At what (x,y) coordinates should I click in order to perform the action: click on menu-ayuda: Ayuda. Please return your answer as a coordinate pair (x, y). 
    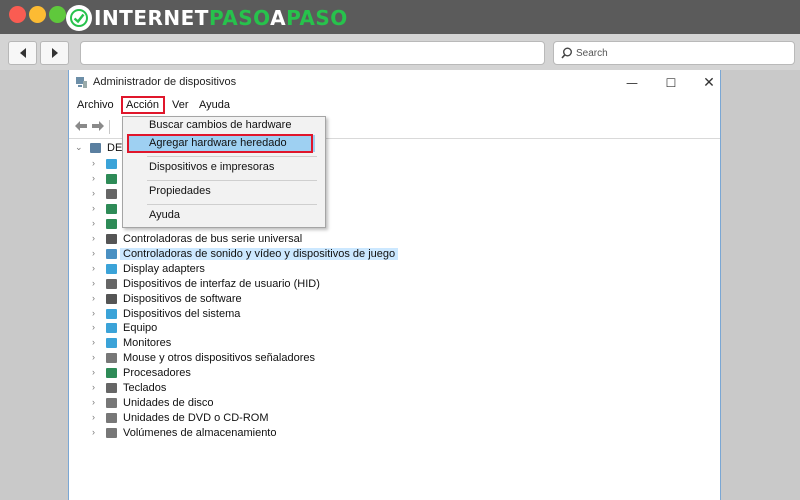
    Looking at the image, I should click on (214, 105).